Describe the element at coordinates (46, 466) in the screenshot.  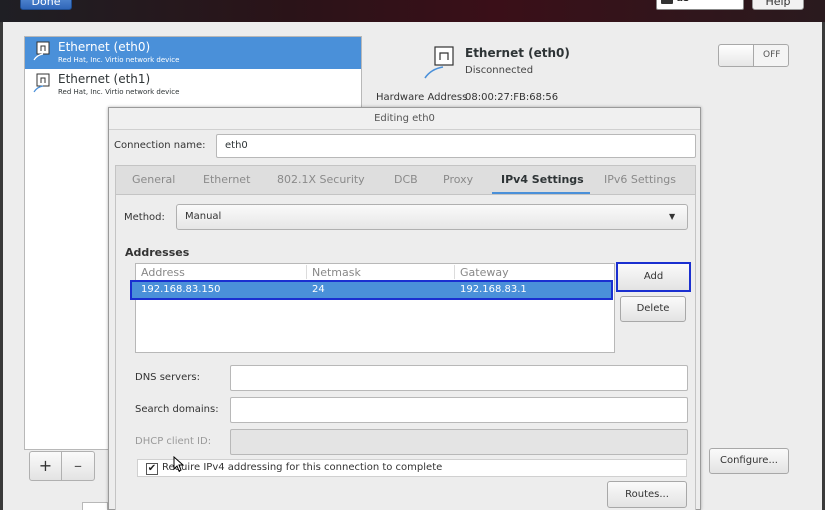
I see `add-device-button: +` at that location.